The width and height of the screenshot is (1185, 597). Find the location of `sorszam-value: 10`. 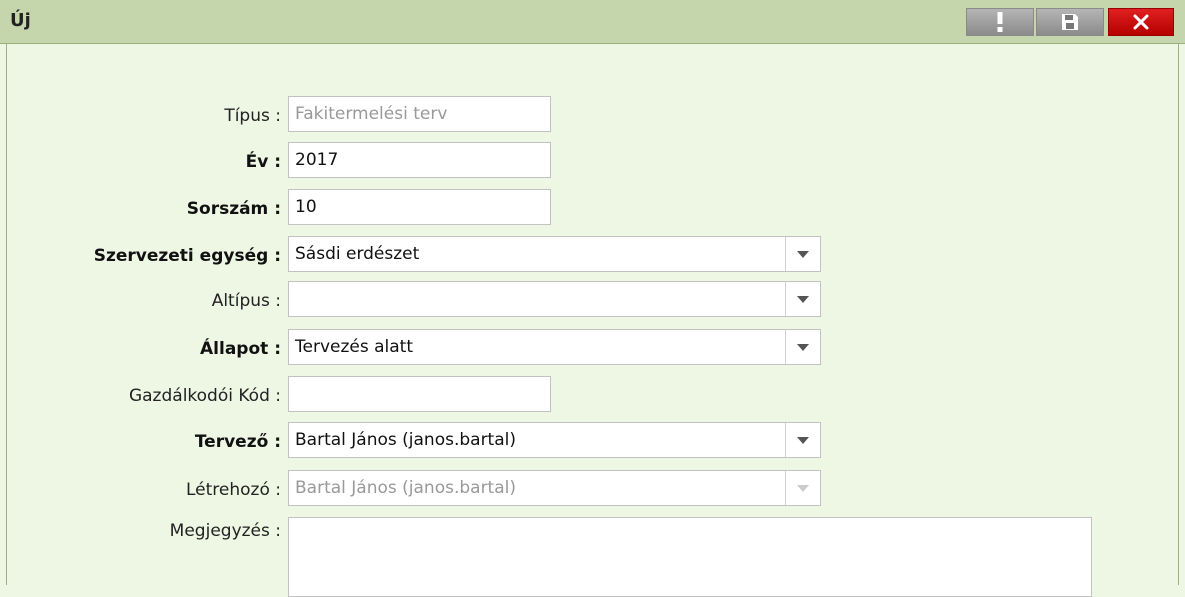

sorszam-value: 10 is located at coordinates (306, 207).